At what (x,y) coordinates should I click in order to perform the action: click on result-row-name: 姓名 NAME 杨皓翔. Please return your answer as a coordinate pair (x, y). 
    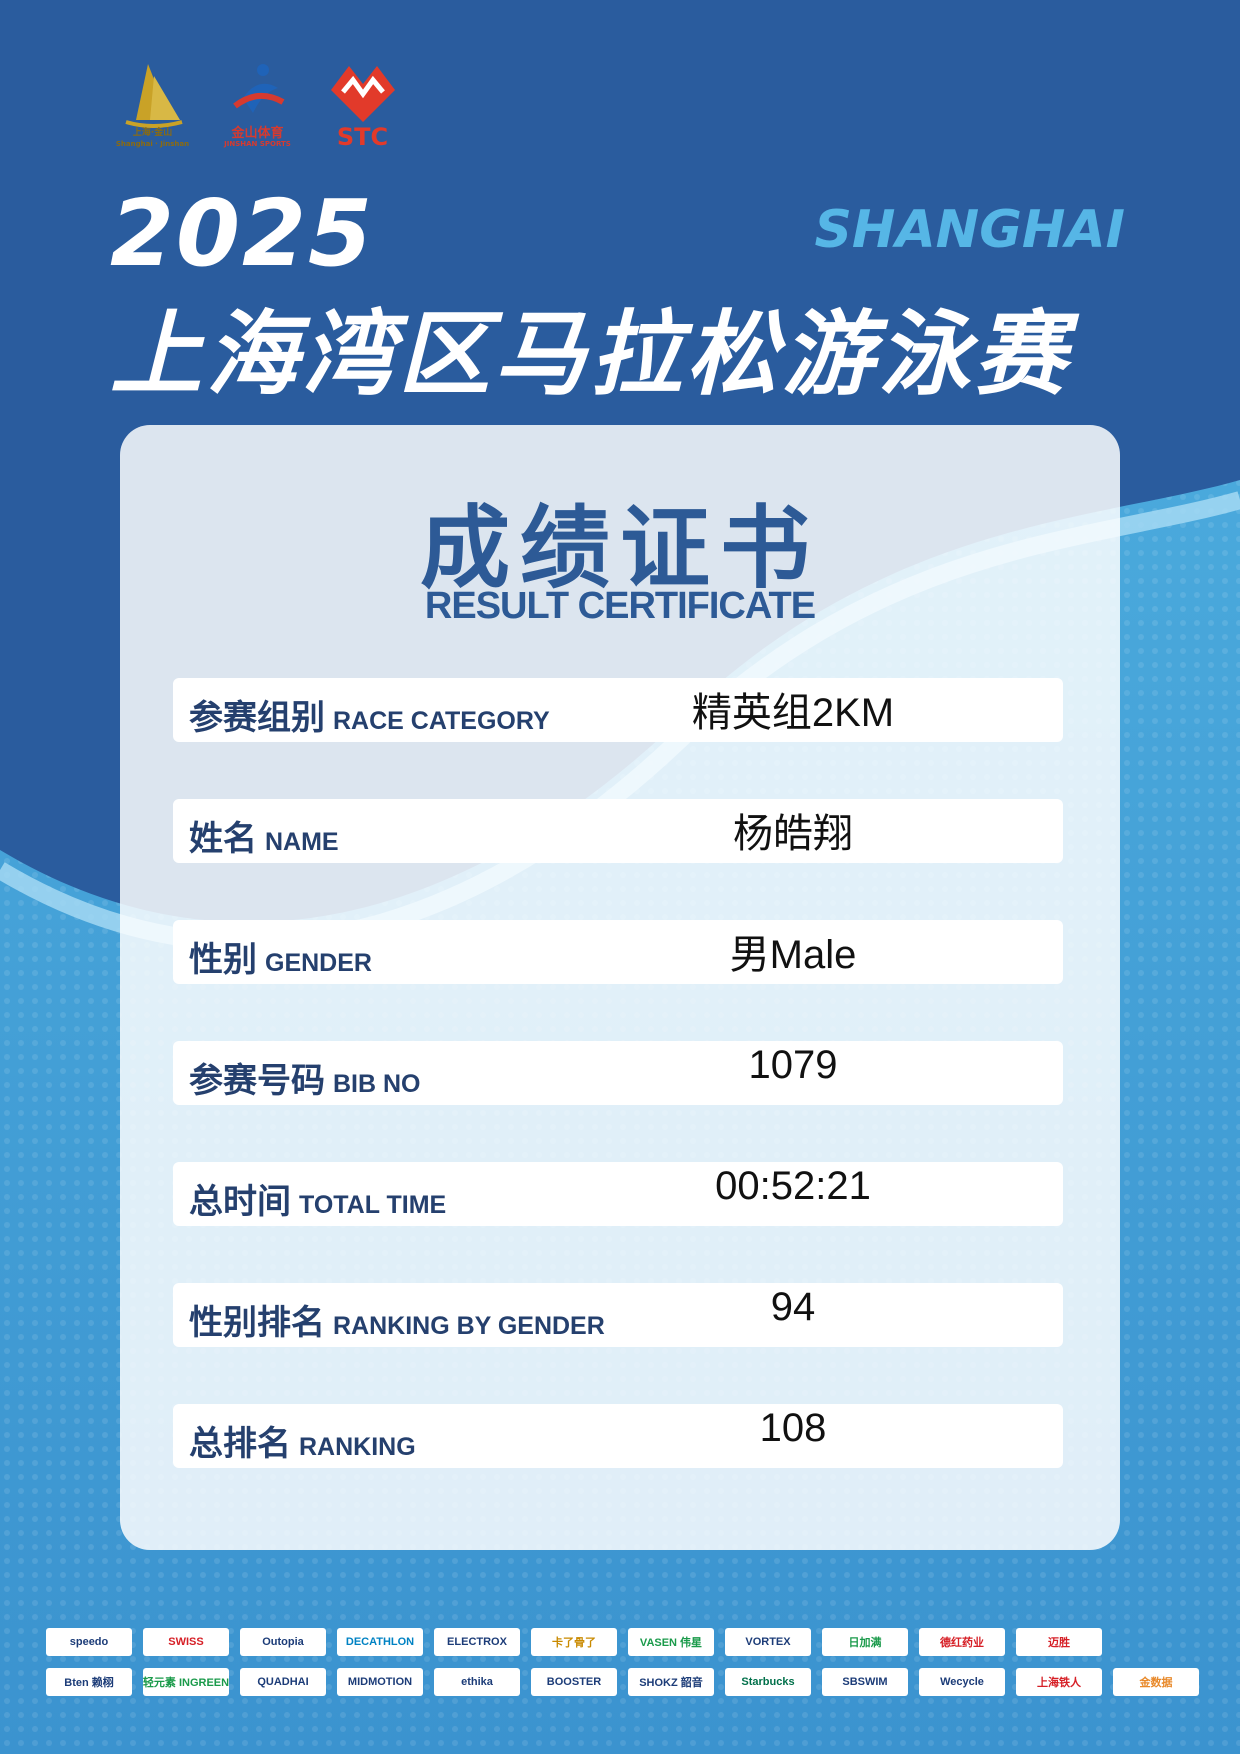
    Looking at the image, I should click on (618, 831).